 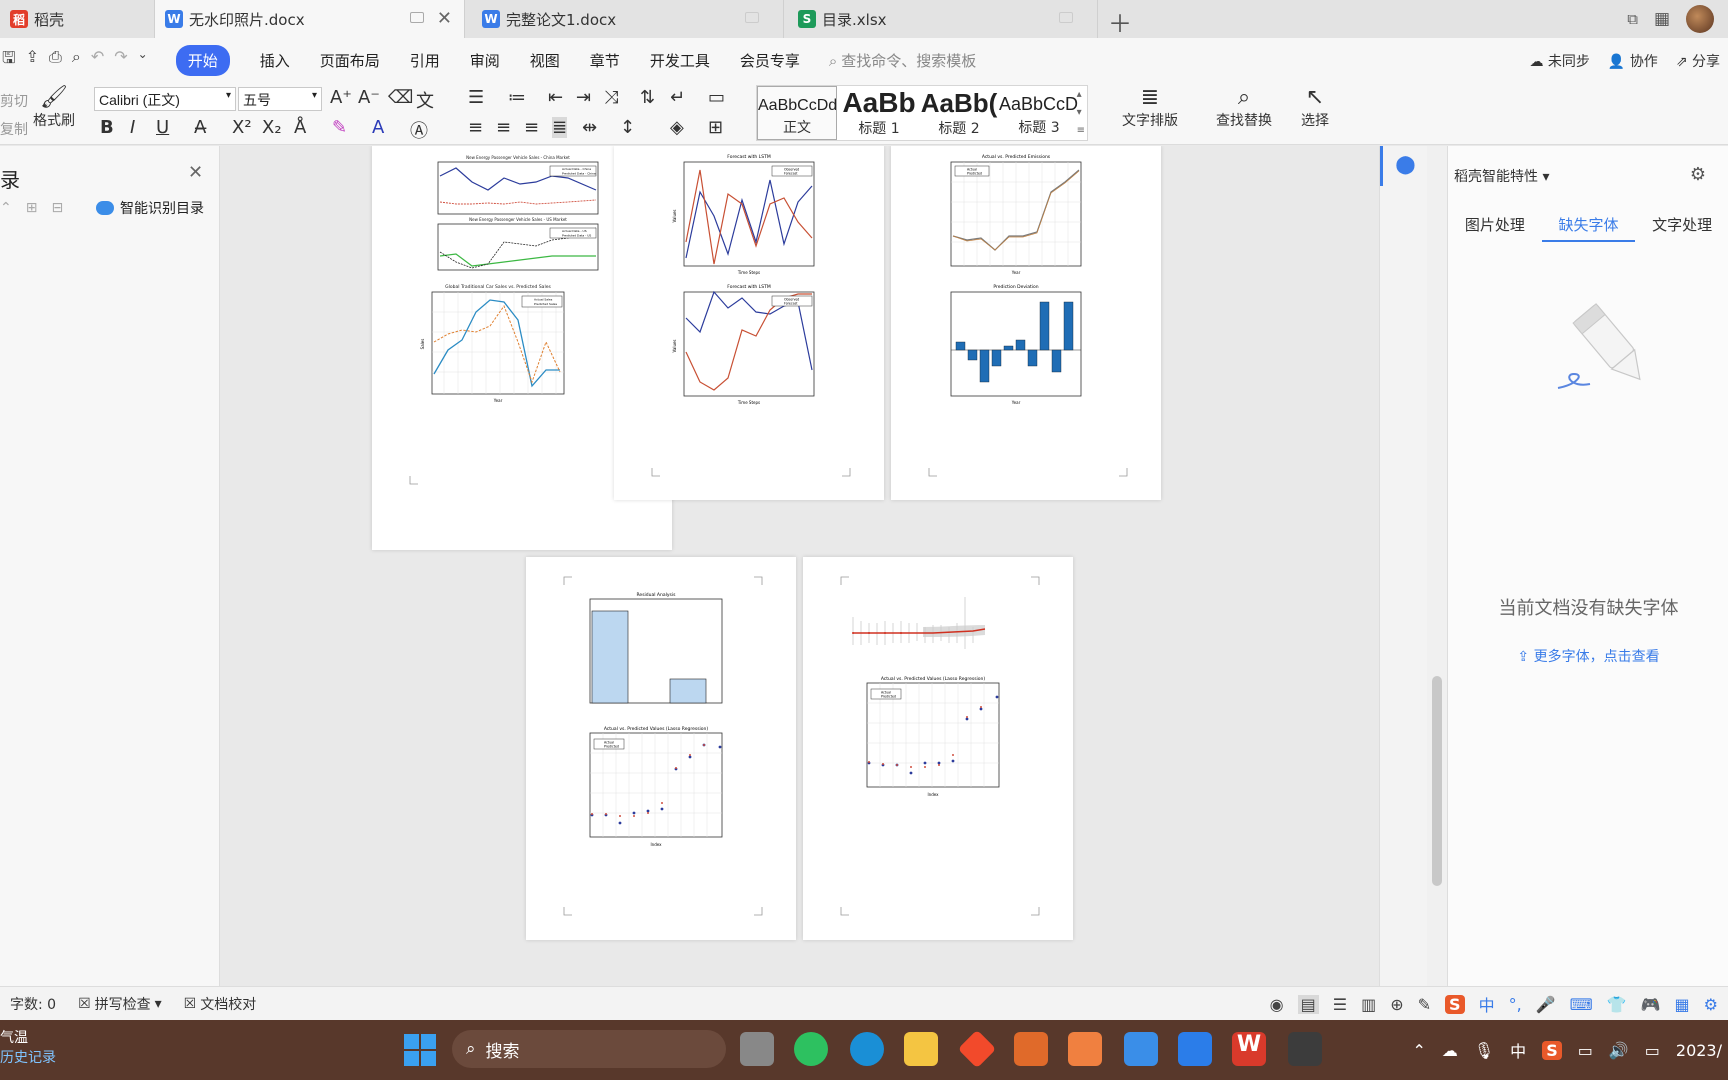 What do you see at coordinates (1652, 1050) in the screenshot?
I see `battery-icon: ▭` at bounding box center [1652, 1050].